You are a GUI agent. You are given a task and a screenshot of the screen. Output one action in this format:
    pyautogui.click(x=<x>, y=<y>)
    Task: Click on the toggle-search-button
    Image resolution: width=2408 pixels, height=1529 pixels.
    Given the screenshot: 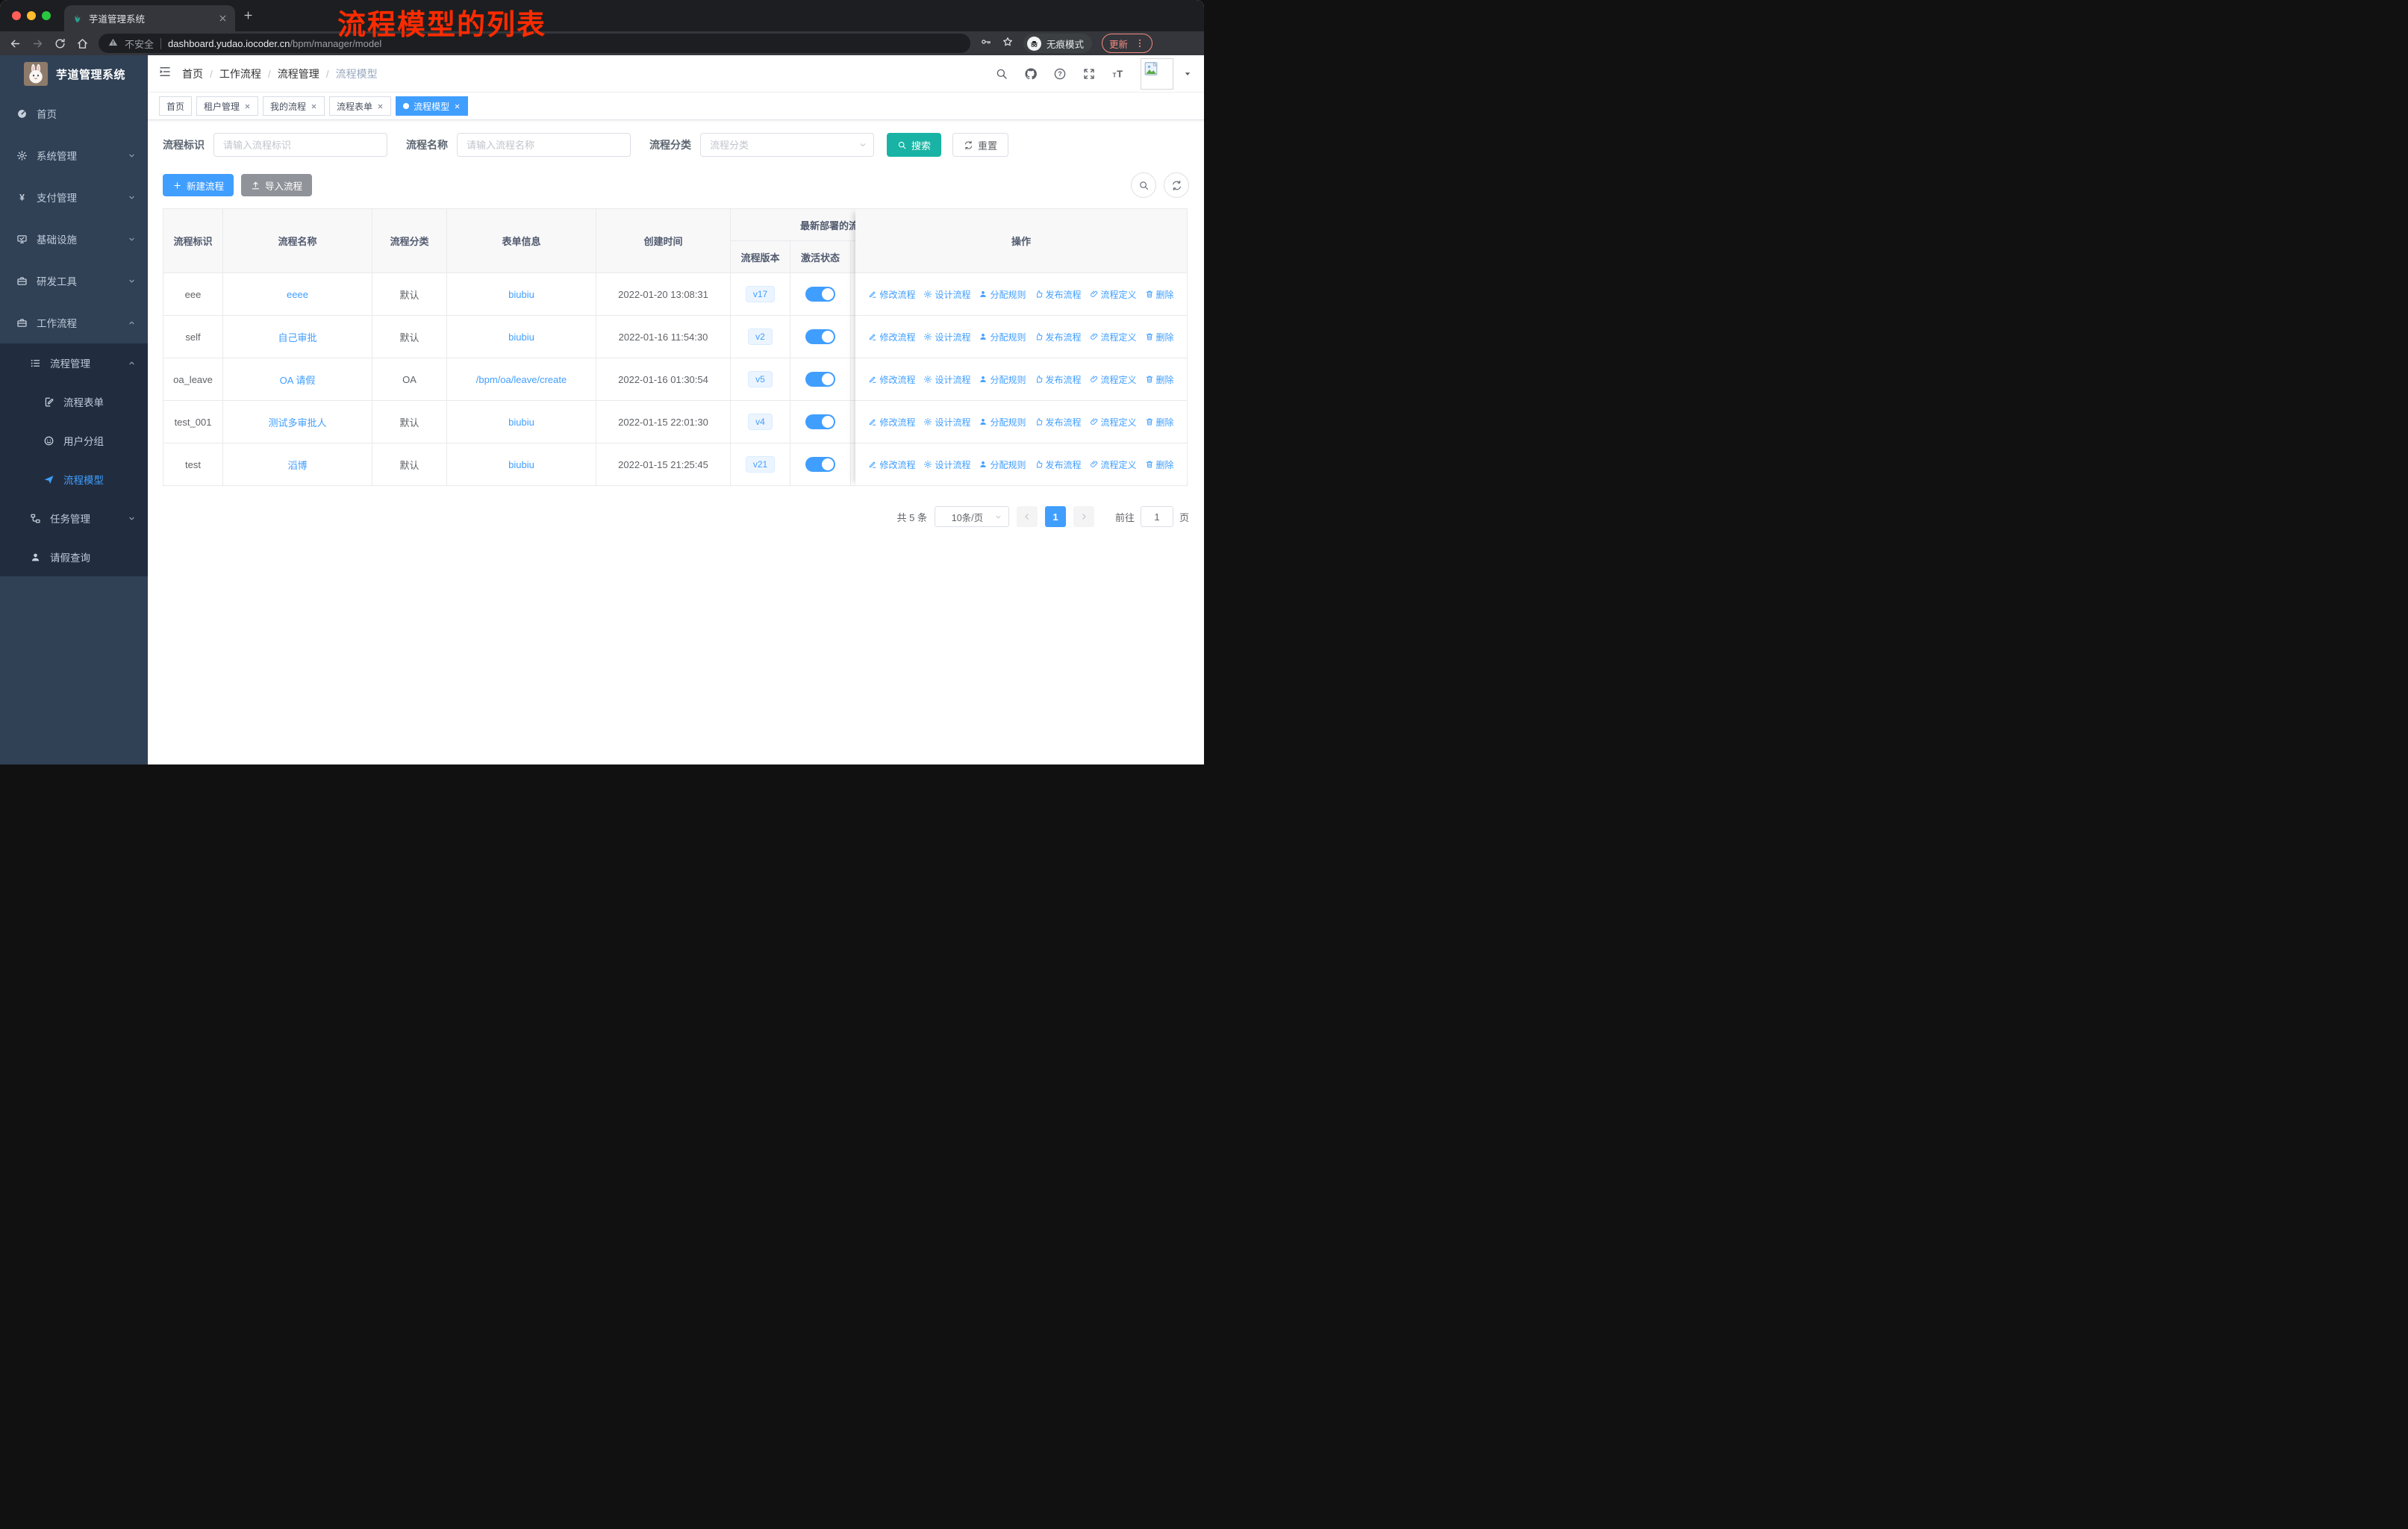 What is the action you would take?
    pyautogui.click(x=1143, y=185)
    